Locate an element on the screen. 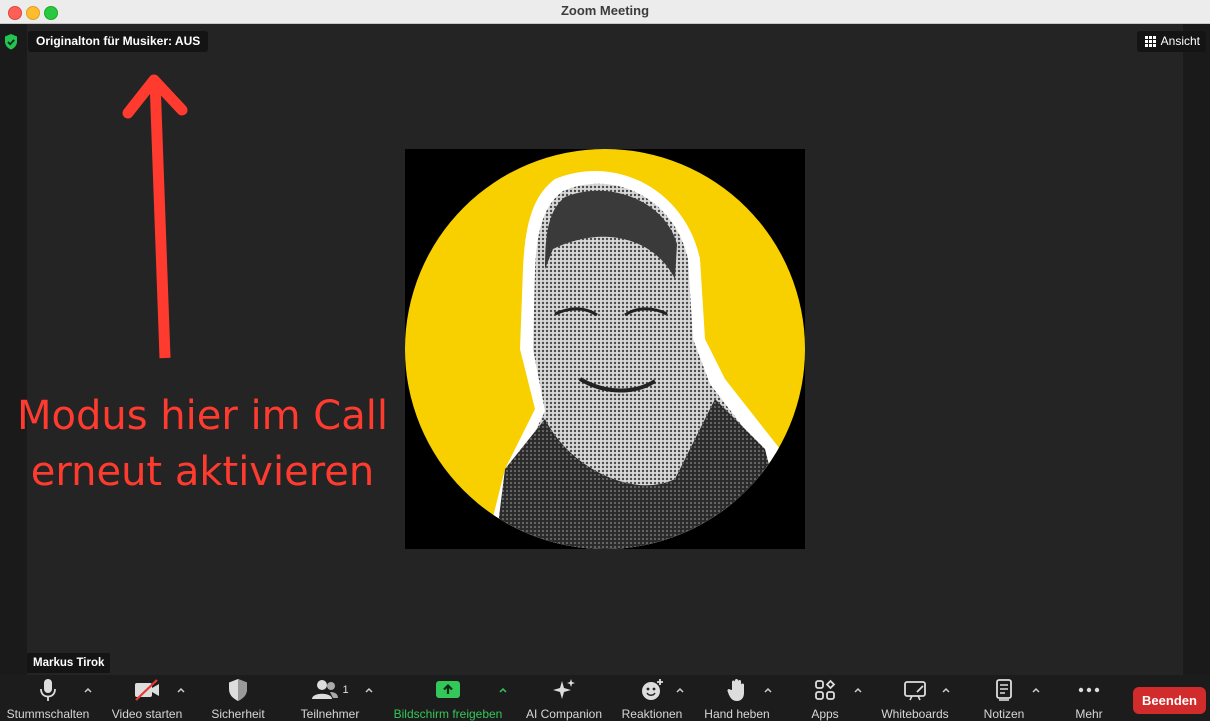  video-options-chevron-up-icon is located at coordinates (181, 690).